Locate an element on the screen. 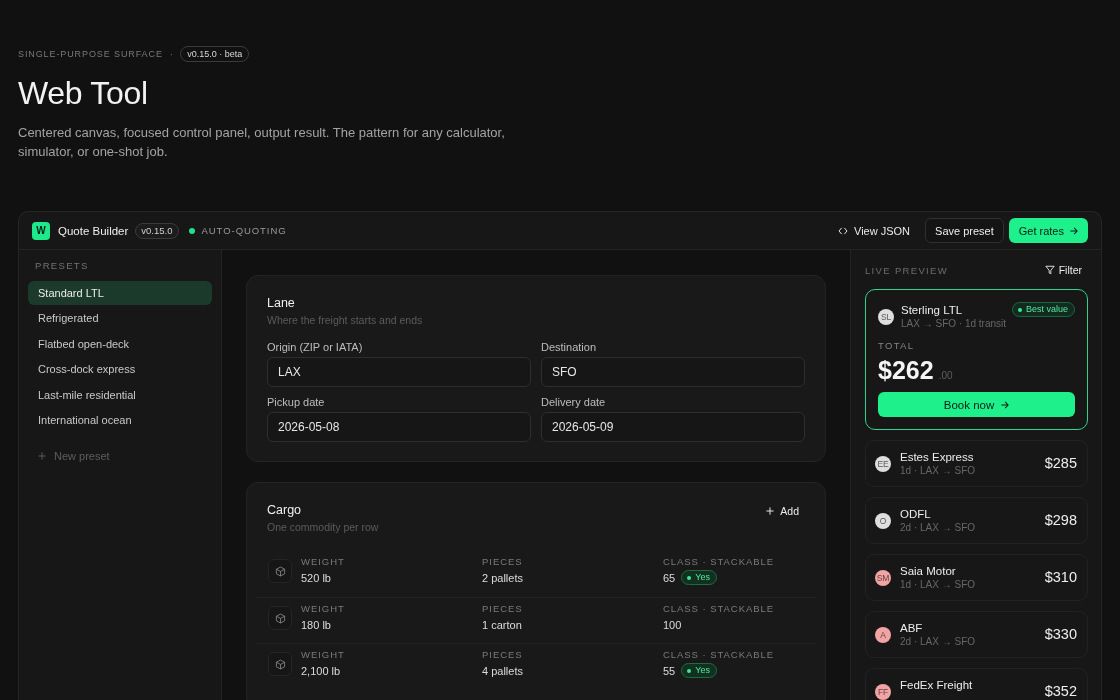  carrier-avatar: A is located at coordinates (883, 635).